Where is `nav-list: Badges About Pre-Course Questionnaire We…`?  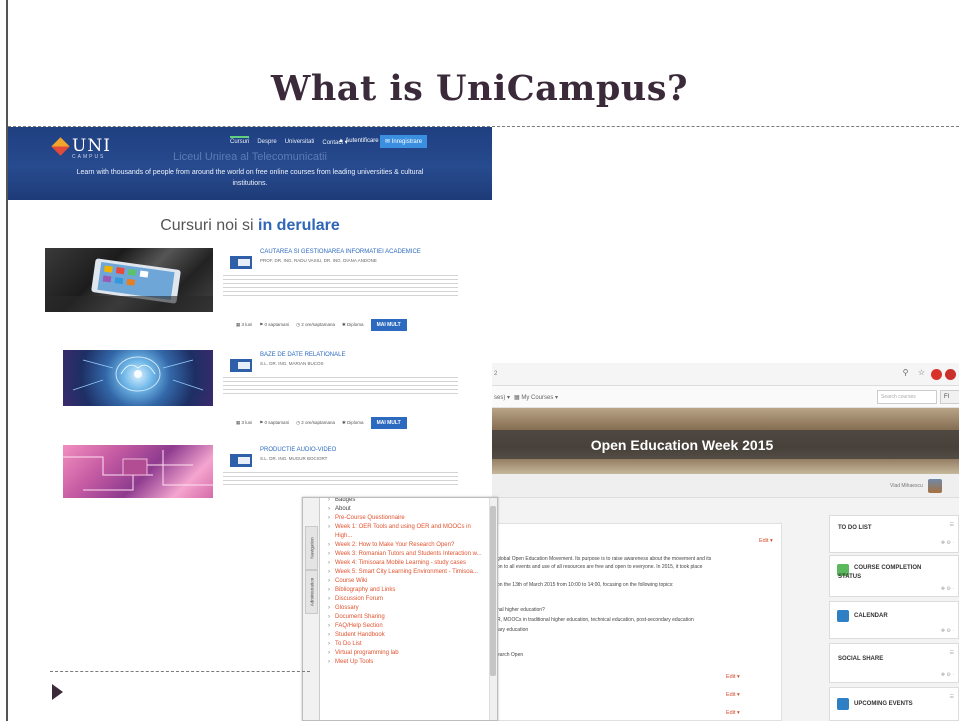
nav-list: Badges About Pre-Course Questionnaire We… is located at coordinates (407, 582).